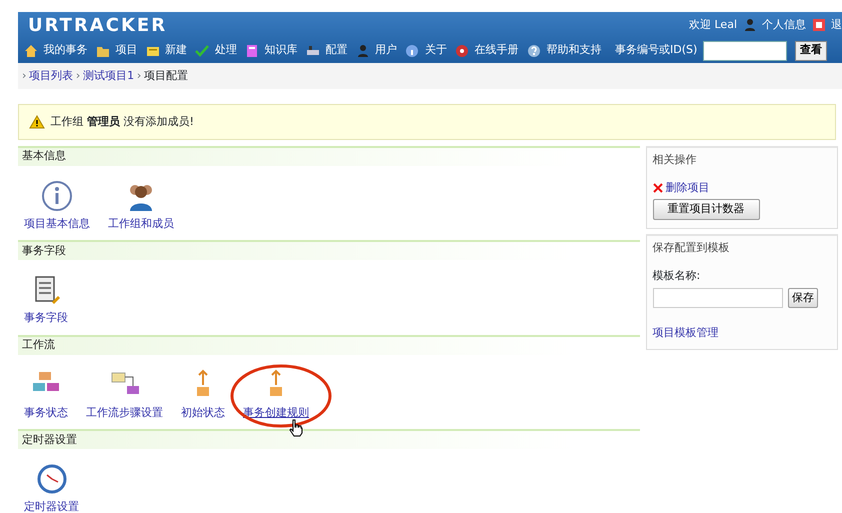  I want to click on config-link: 工作流步骤设置, so click(124, 394).